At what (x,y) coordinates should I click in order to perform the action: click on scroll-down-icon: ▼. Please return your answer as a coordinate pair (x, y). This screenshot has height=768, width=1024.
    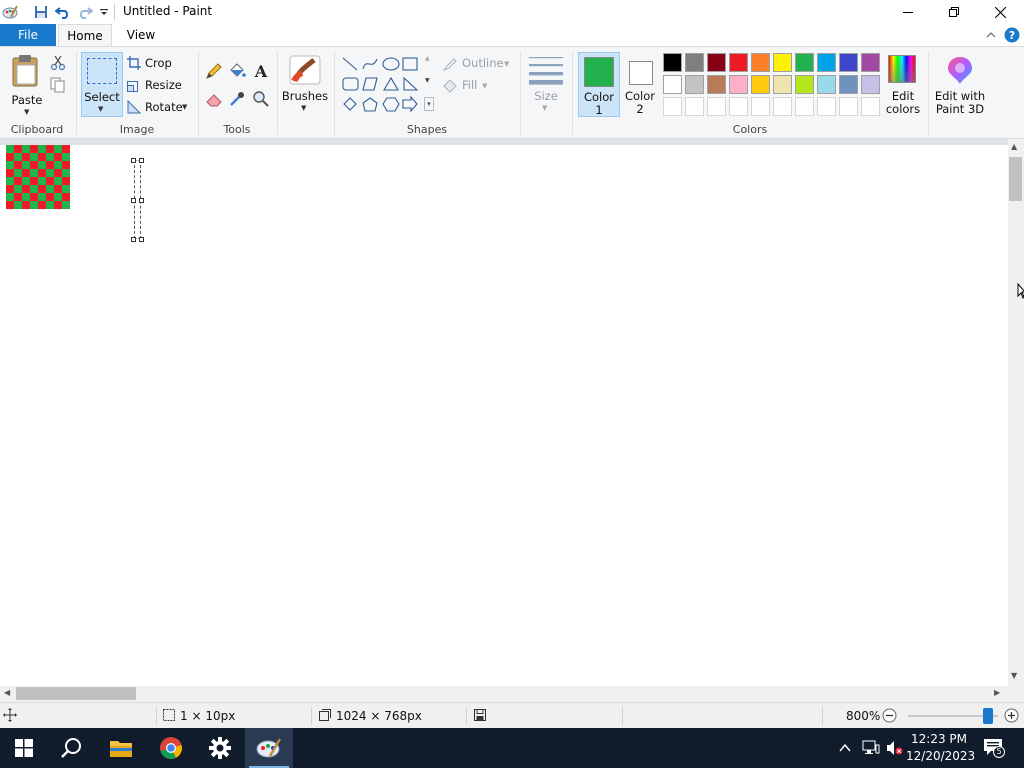
    Looking at the image, I should click on (1014, 675).